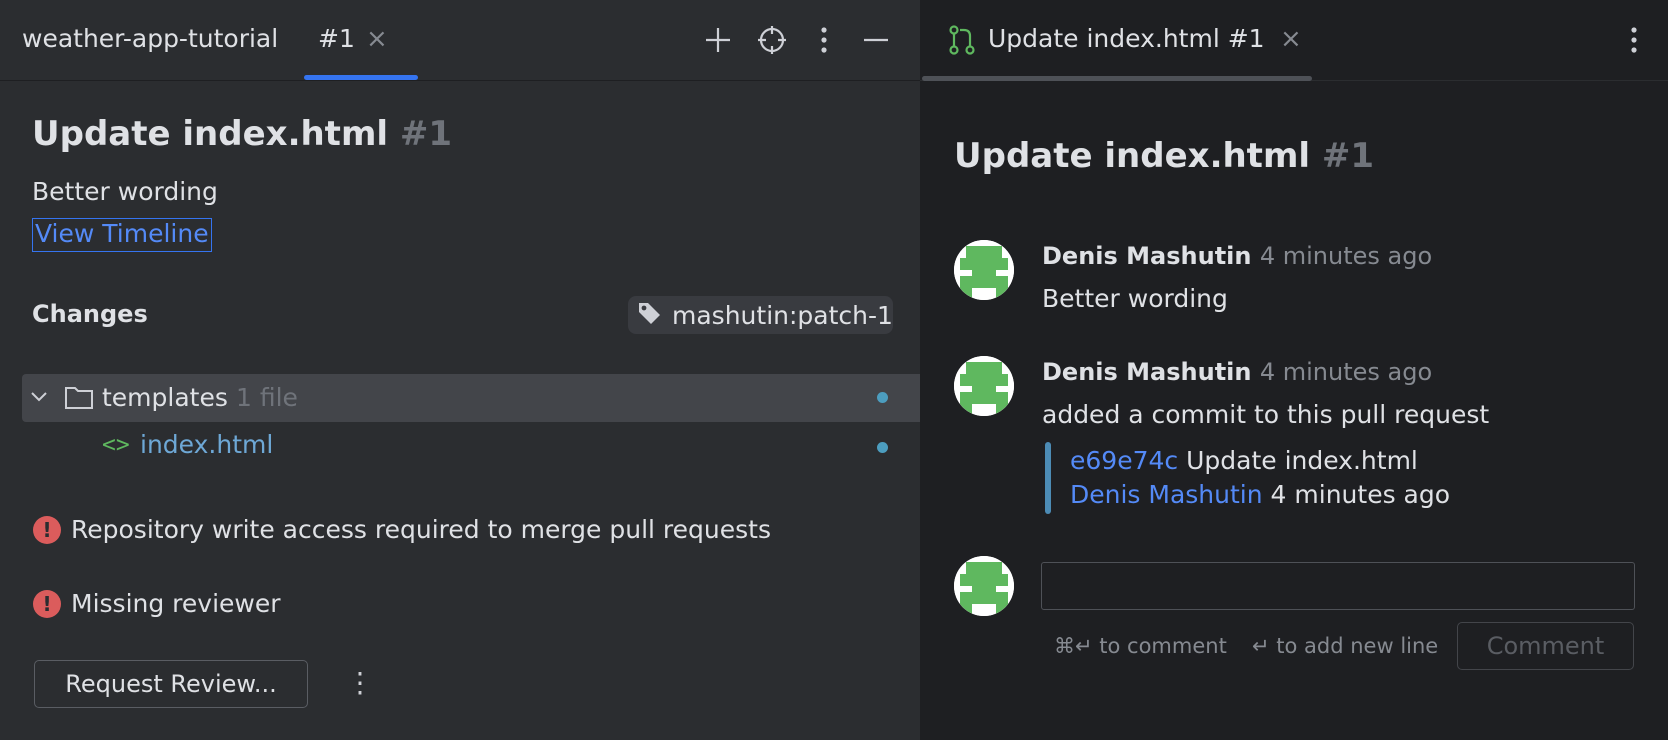  What do you see at coordinates (1360, 494) in the screenshot?
I see `commit-time: 4 minutes ago` at bounding box center [1360, 494].